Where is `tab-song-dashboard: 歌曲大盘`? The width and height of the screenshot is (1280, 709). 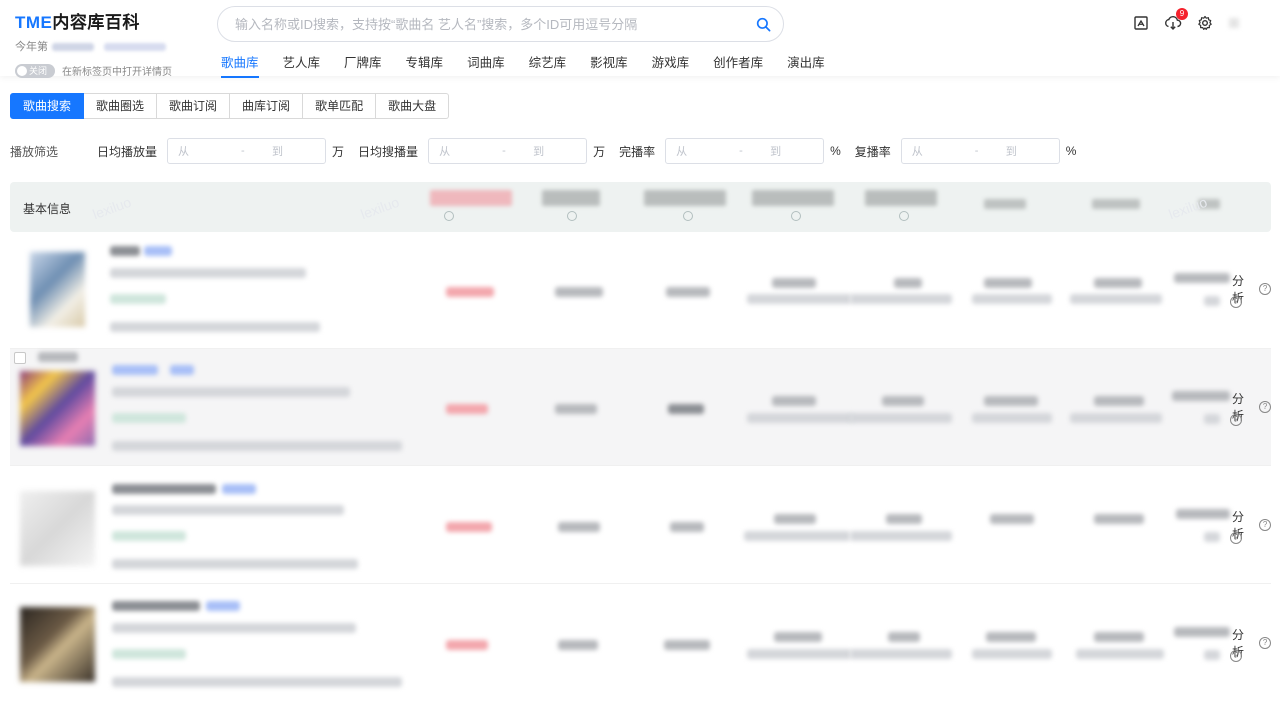
tab-song-dashboard: 歌曲大盘 is located at coordinates (413, 106).